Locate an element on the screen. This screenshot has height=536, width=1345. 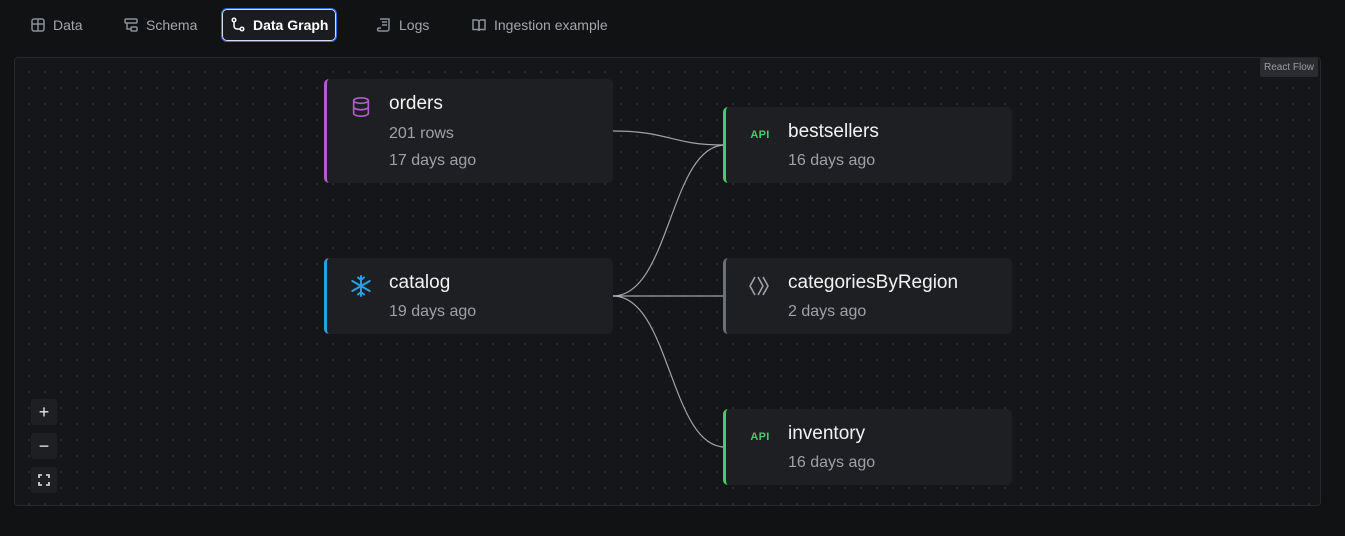
node-title: inventory is located at coordinates (827, 433).